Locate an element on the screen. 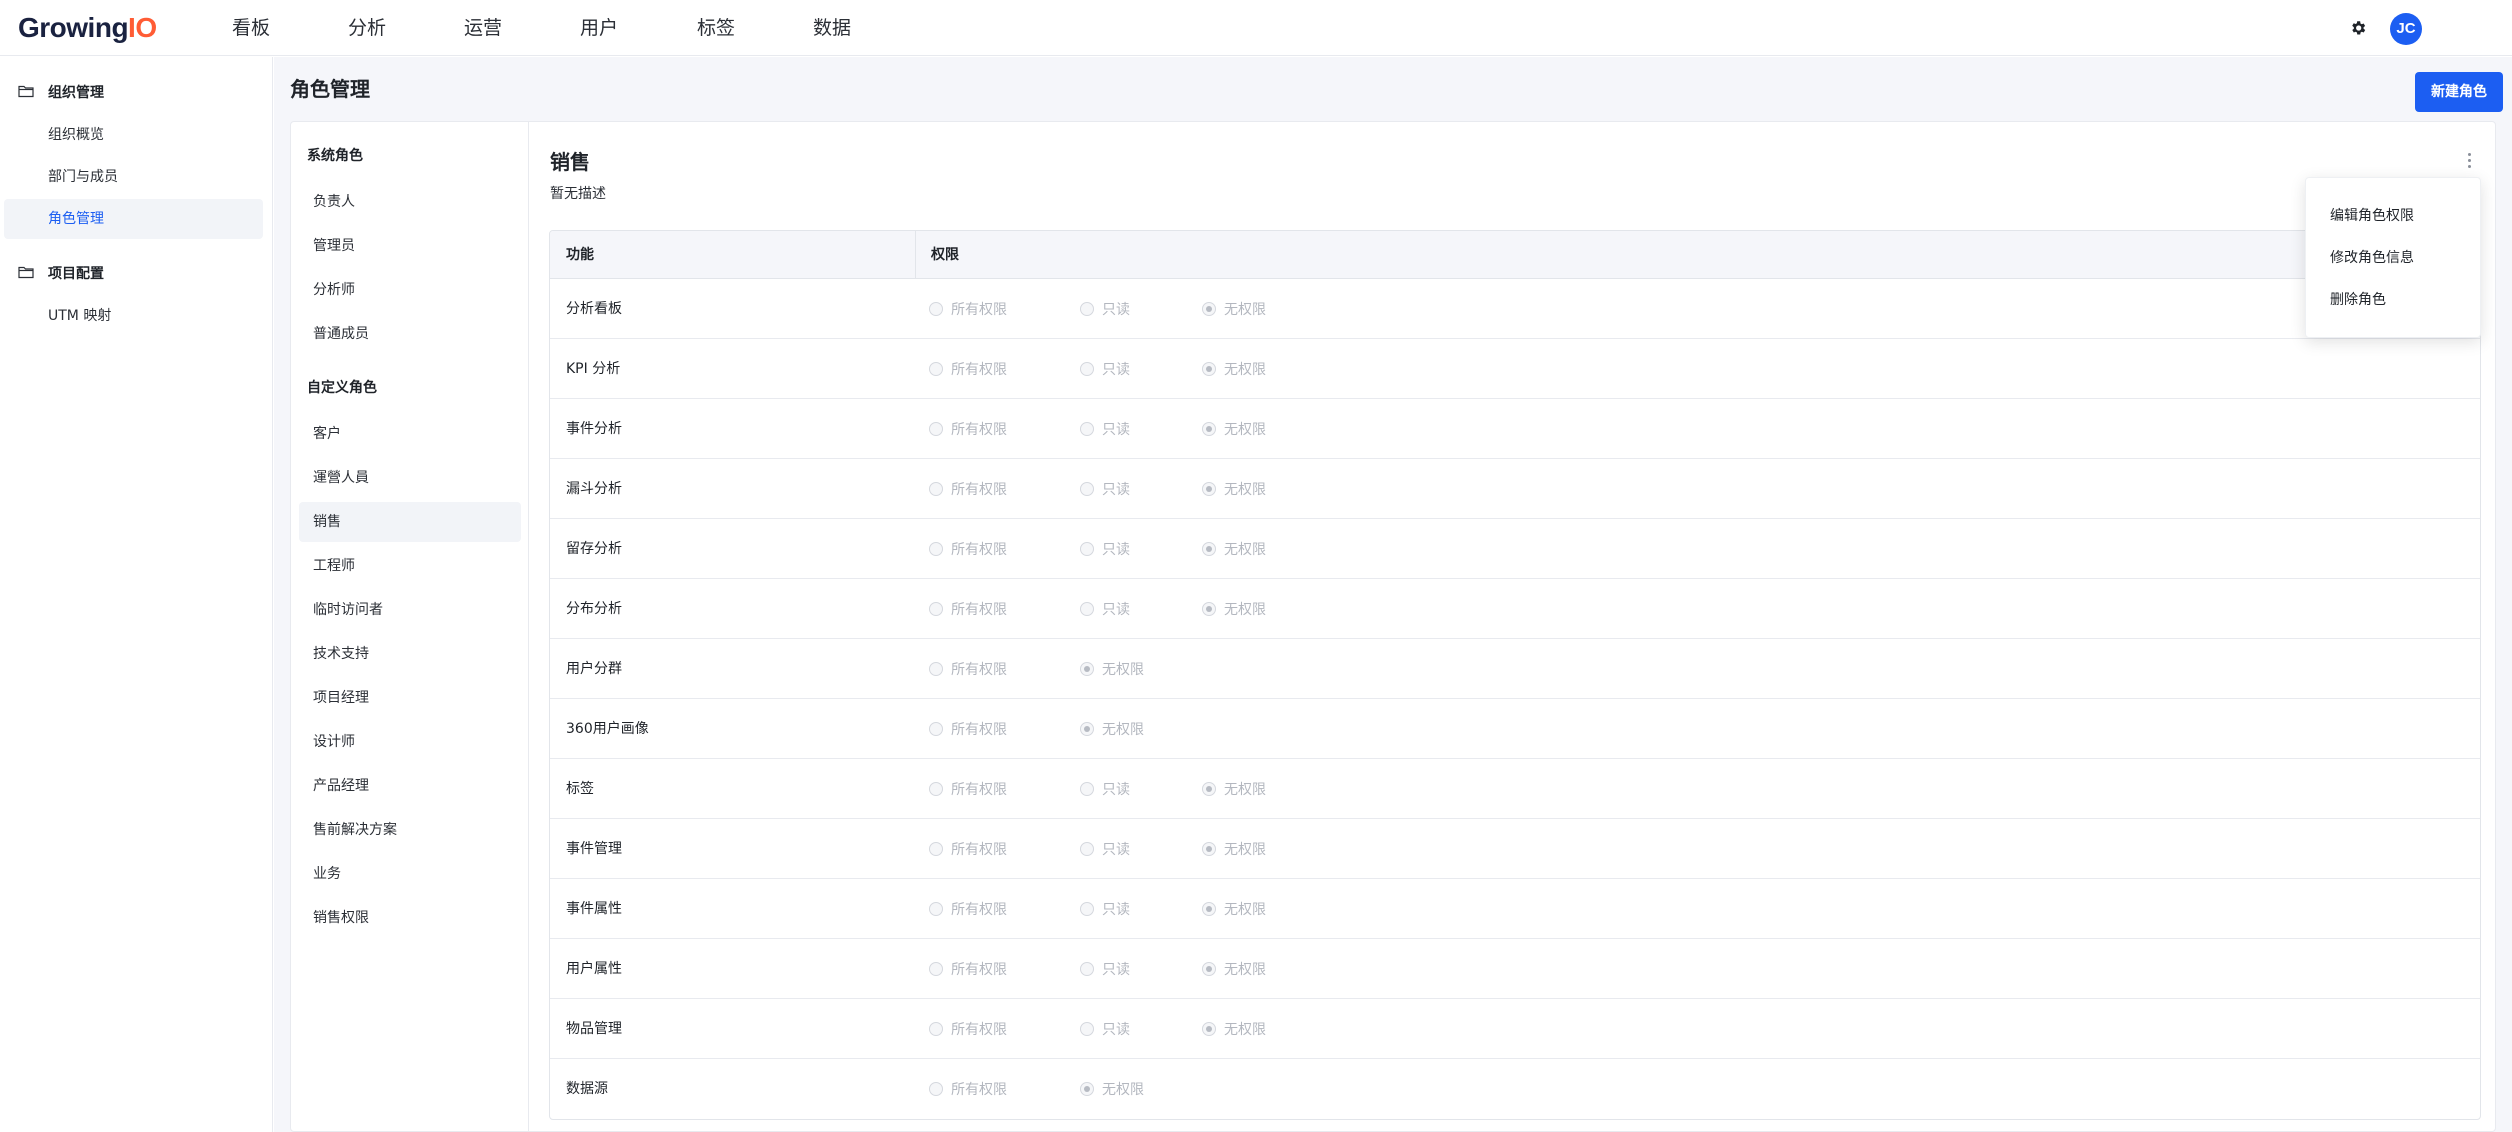  menu-item-edit-permissions: 编辑角色权限 is located at coordinates (2394, 216).